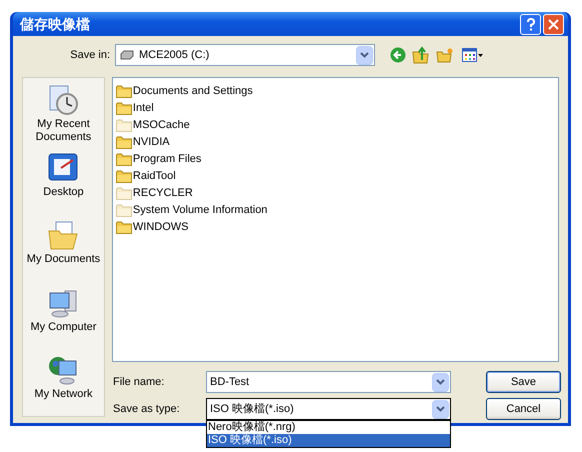 The height and width of the screenshot is (452, 582). Describe the element at coordinates (139, 382) in the screenshot. I see `file-name-label: File name:` at that location.